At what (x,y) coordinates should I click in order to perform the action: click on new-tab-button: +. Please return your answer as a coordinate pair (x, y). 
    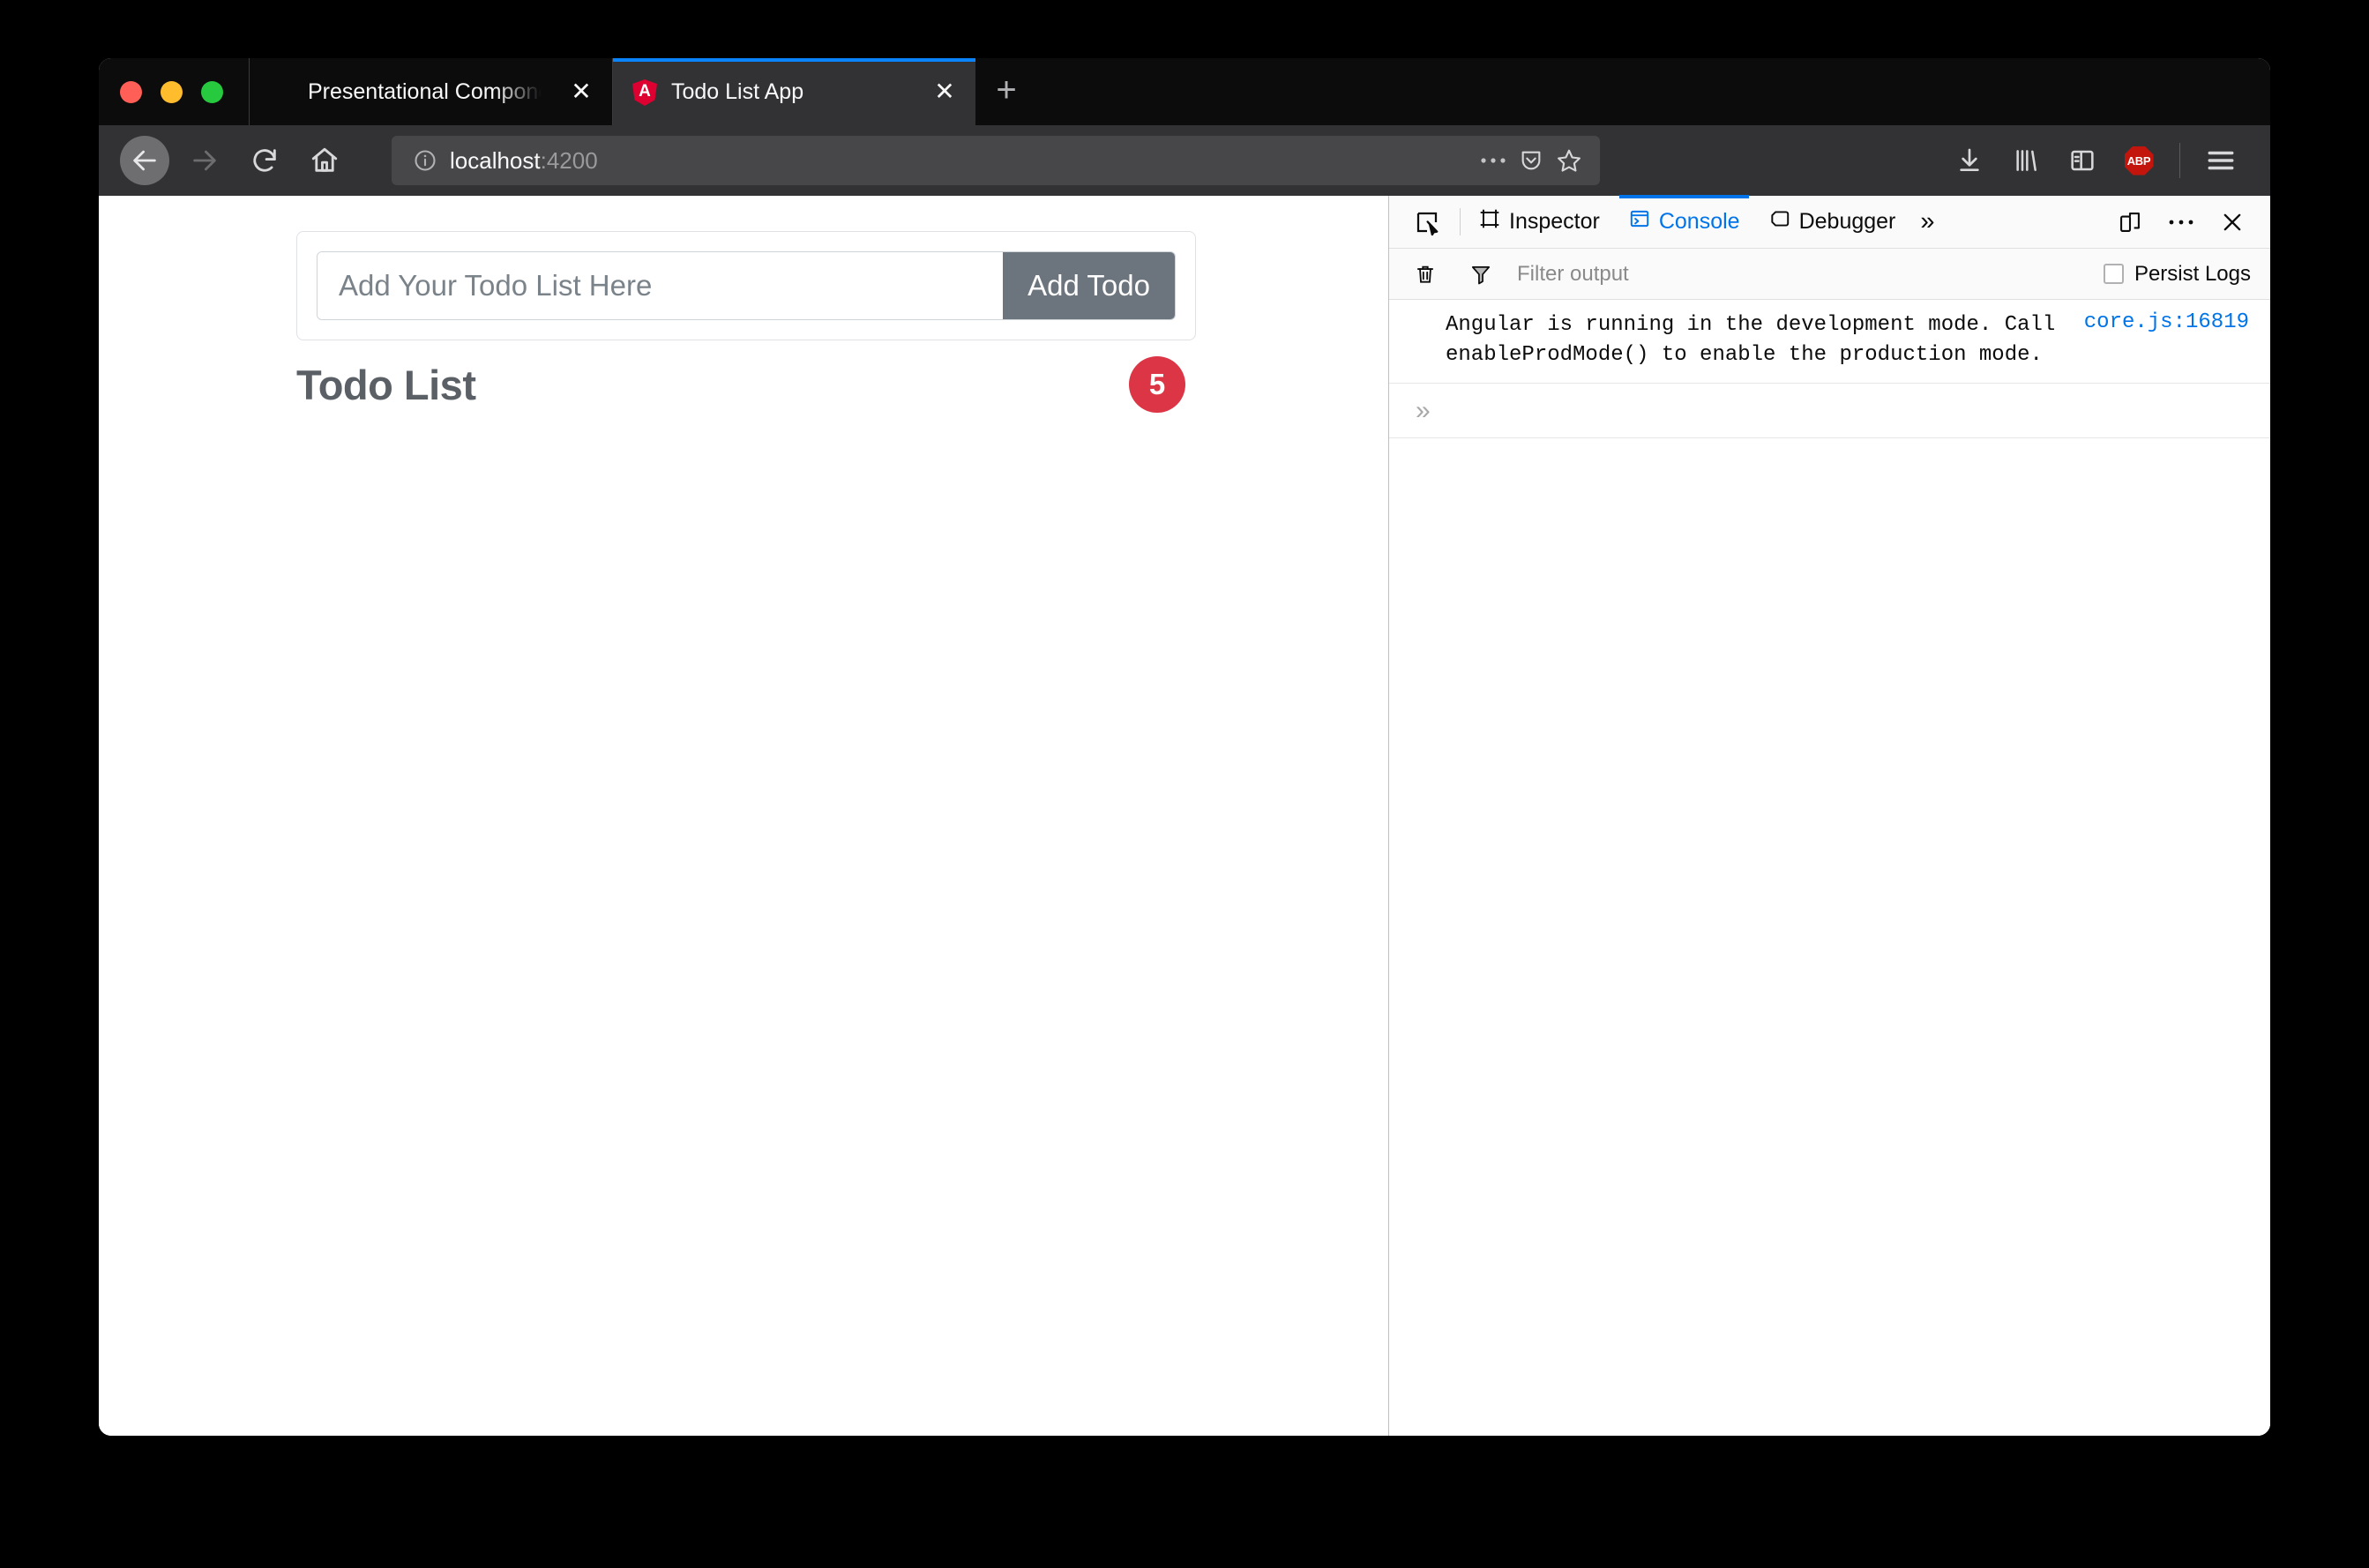
    Looking at the image, I should click on (1006, 91).